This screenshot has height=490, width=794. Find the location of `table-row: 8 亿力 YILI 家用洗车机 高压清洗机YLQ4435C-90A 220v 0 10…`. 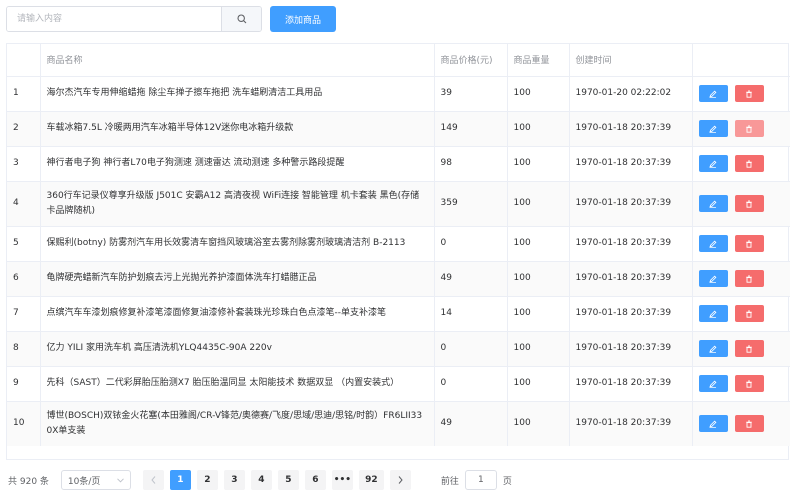

table-row: 8 亿力 YILI 家用洗车机 高压清洗机YLQ4435C-90A 220v 0 10… is located at coordinates (398, 349).